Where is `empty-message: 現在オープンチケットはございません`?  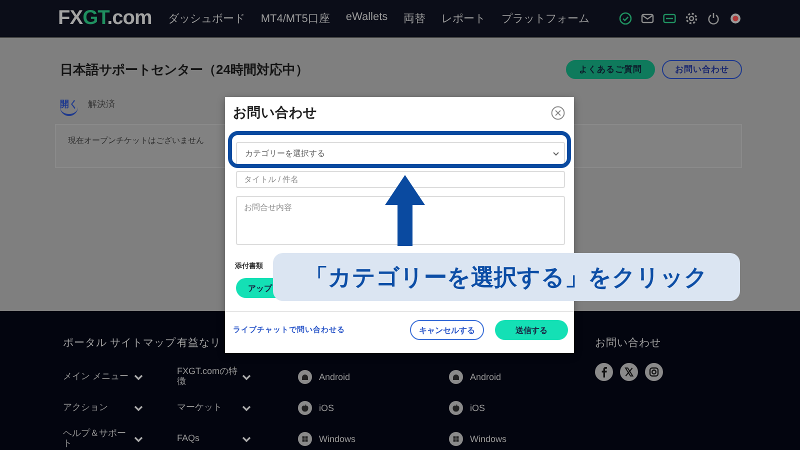
empty-message: 現在オープンチケットはございません is located at coordinates (136, 140).